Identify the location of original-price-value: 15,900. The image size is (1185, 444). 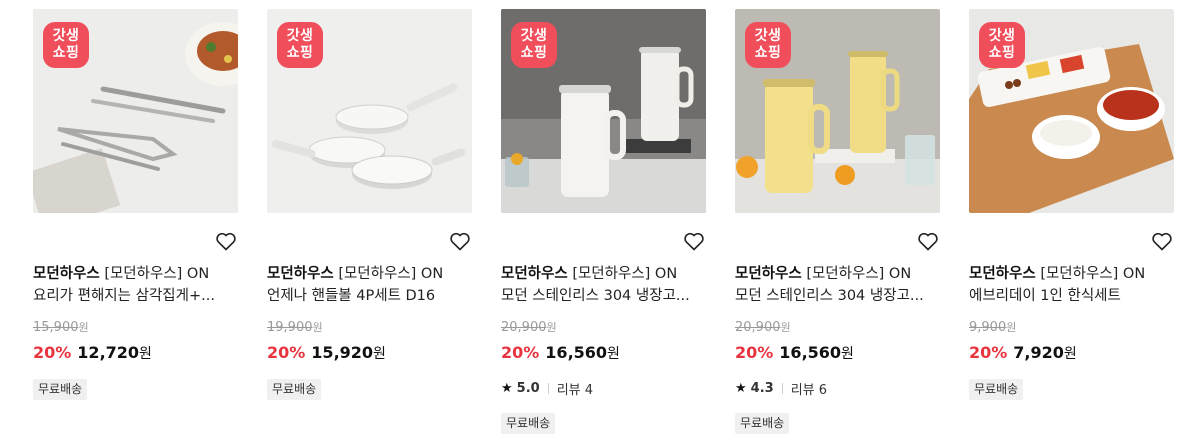
(56, 327).